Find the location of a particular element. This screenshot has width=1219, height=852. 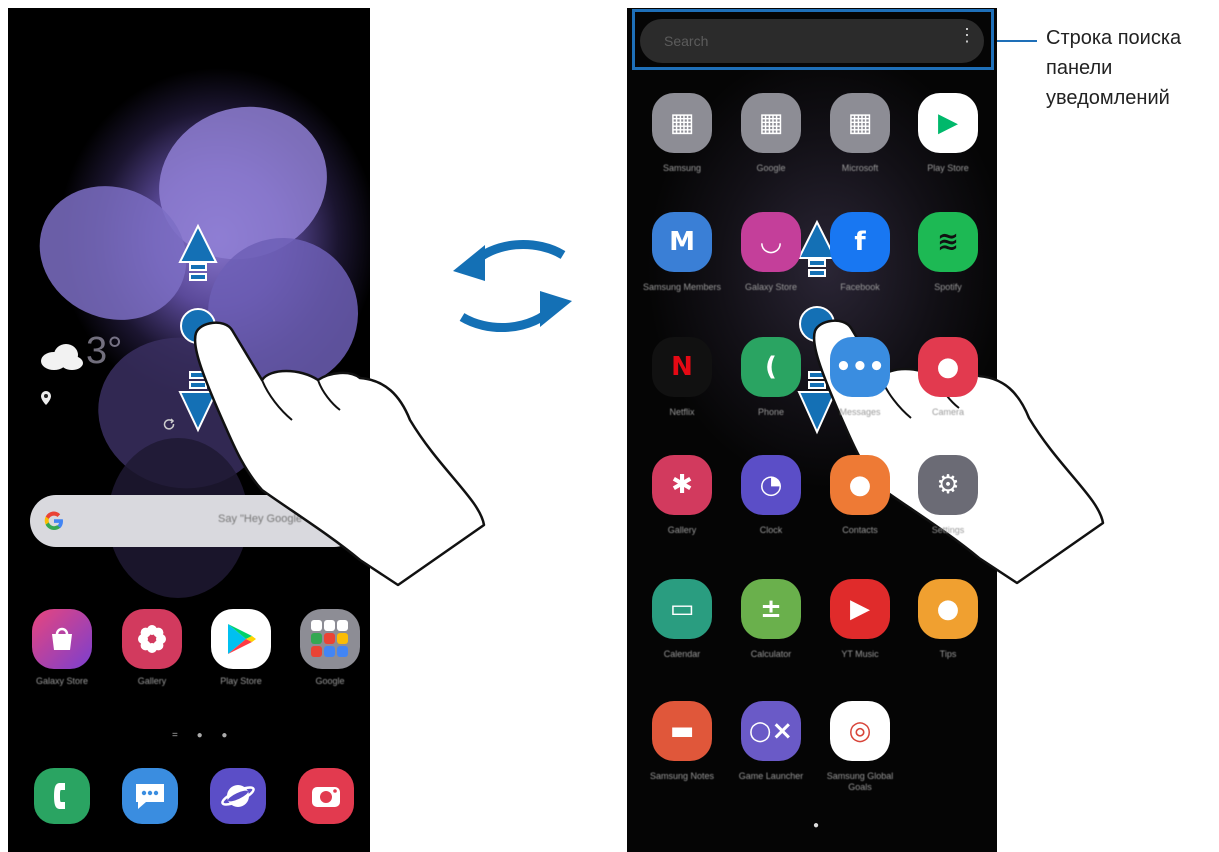

clock-icon: ◔ is located at coordinates (771, 485).